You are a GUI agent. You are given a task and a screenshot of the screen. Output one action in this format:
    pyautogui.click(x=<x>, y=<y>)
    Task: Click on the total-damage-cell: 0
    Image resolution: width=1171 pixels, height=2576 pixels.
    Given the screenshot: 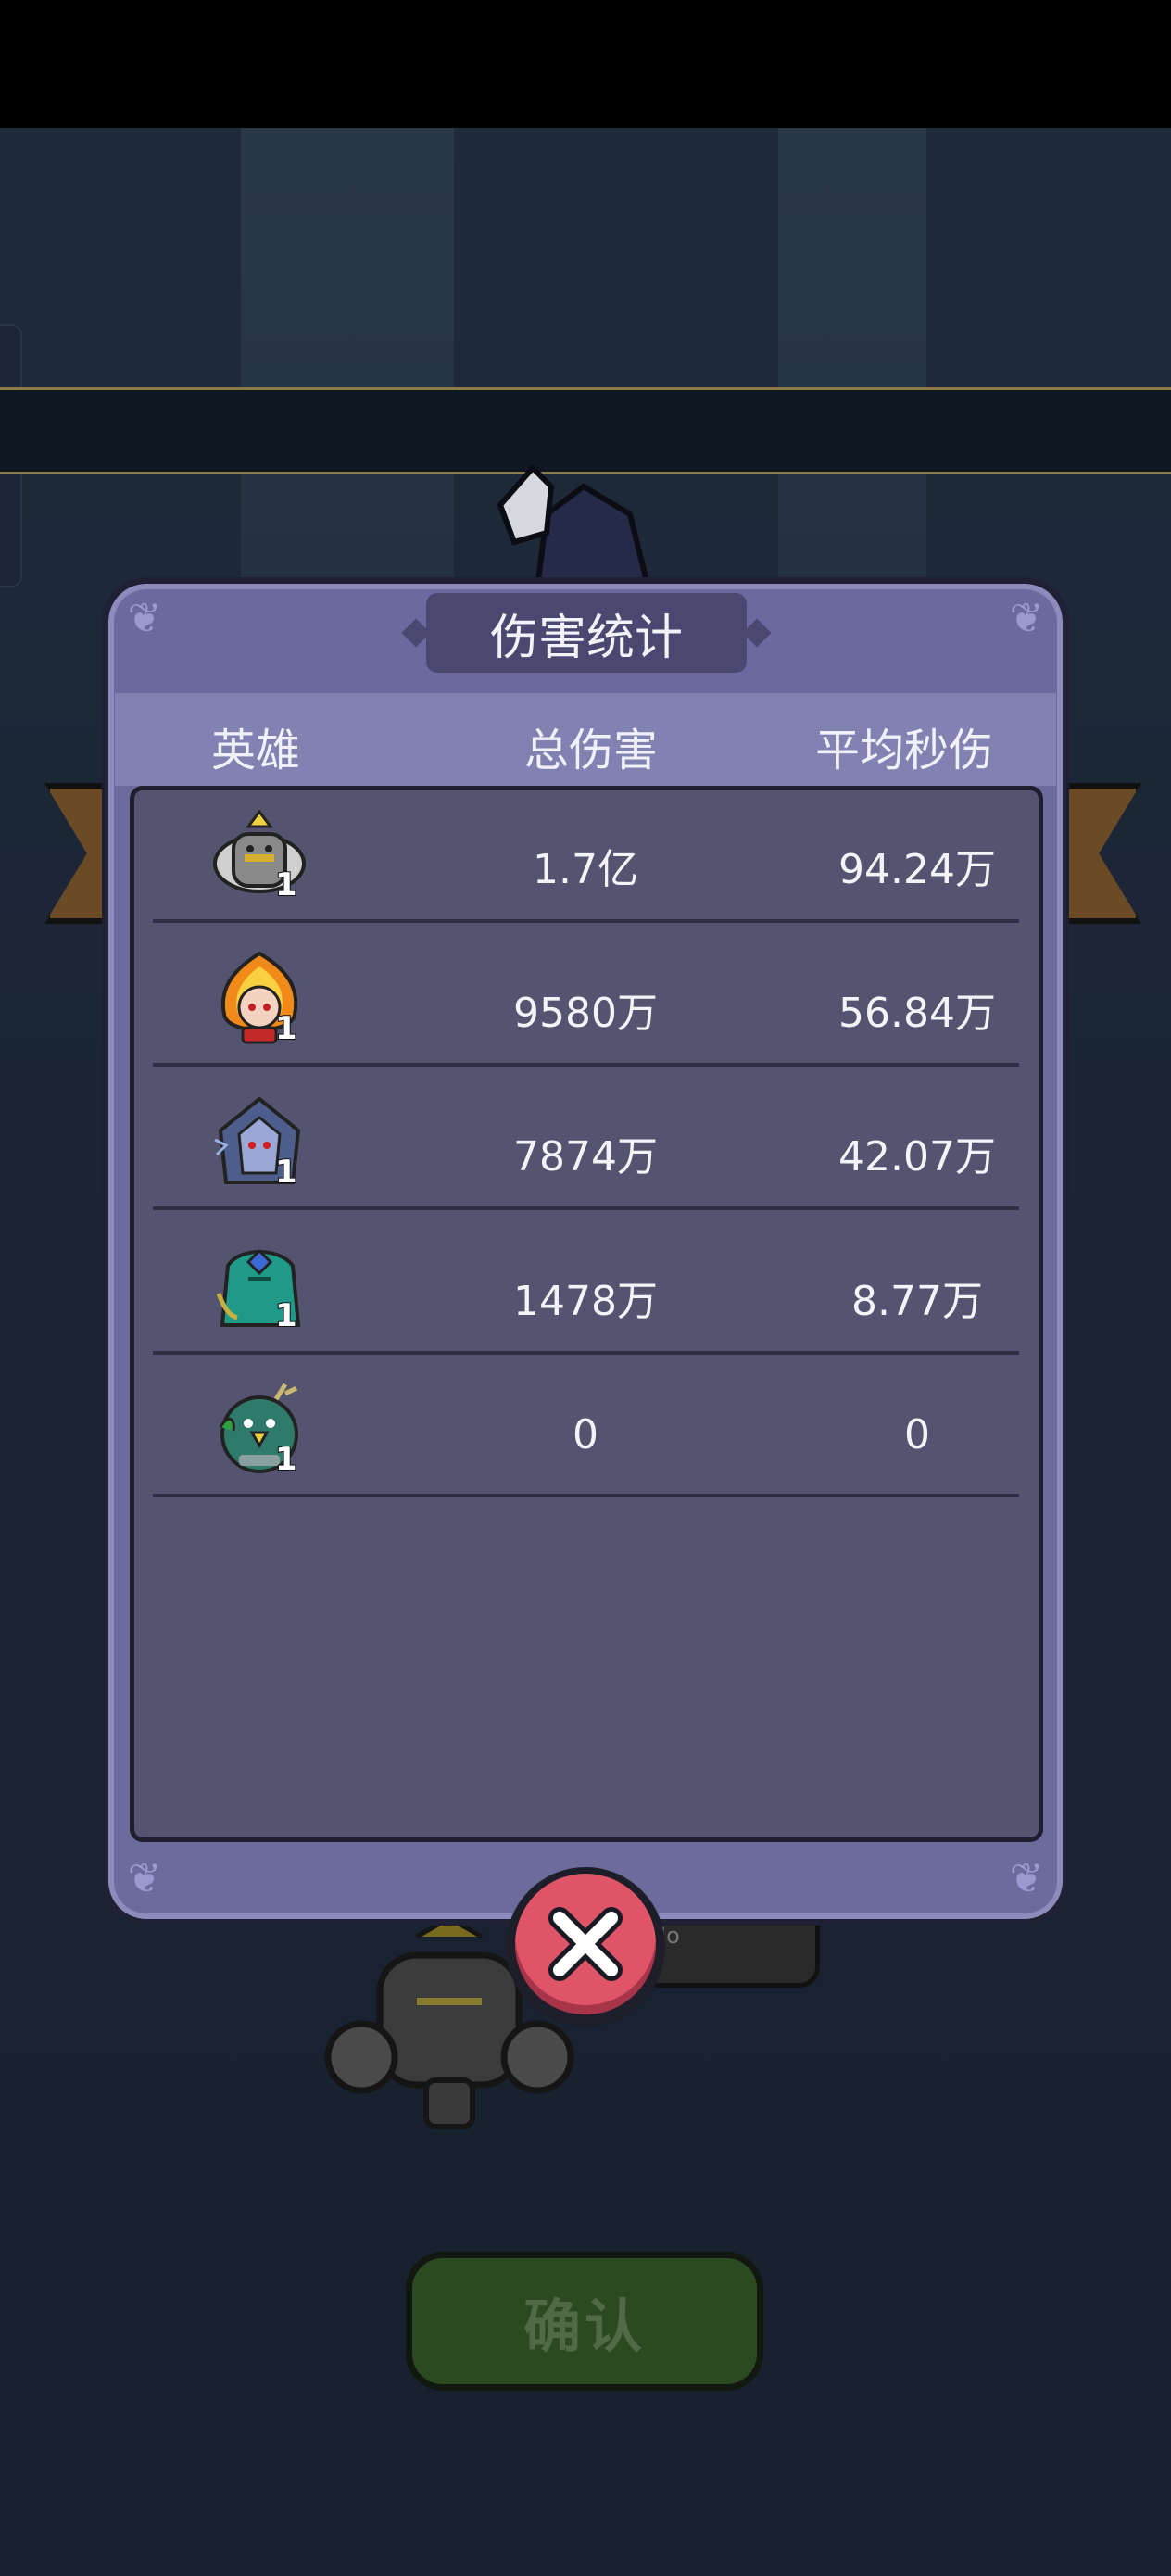 What is the action you would take?
    pyautogui.click(x=585, y=1434)
    